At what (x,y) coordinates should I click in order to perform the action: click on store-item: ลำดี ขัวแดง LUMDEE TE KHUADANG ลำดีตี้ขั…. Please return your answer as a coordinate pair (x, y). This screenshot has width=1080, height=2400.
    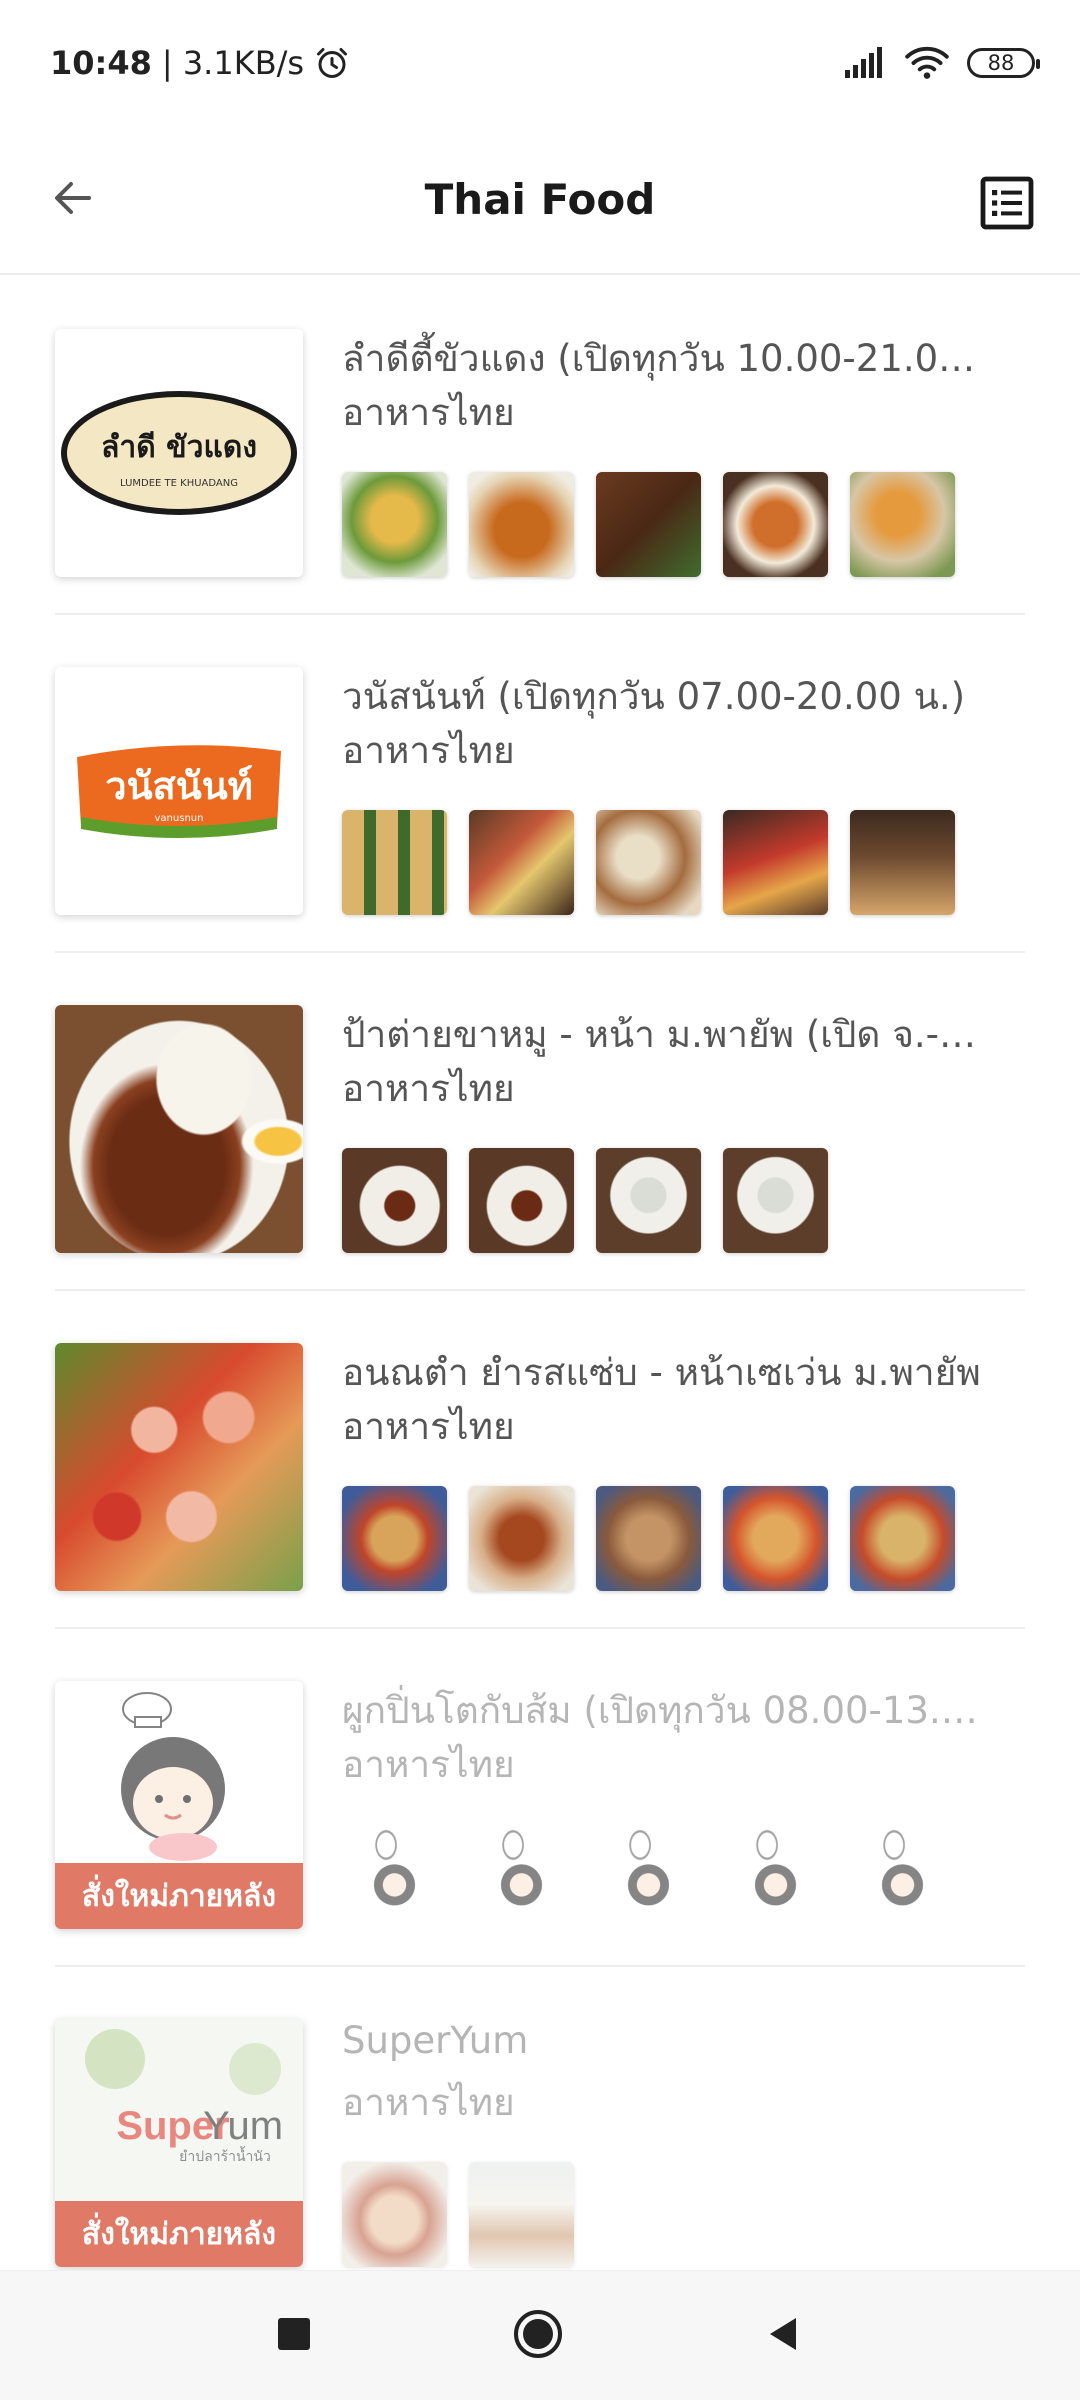
    Looking at the image, I should click on (540, 446).